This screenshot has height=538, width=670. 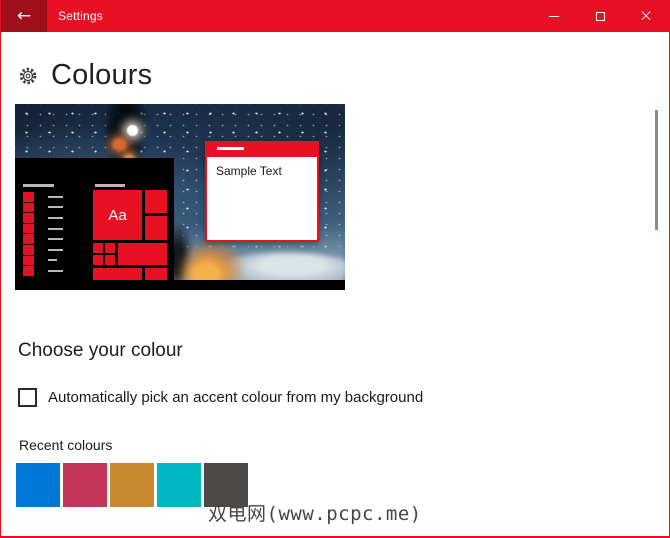 I want to click on taskbar-preview, so click(x=180, y=285).